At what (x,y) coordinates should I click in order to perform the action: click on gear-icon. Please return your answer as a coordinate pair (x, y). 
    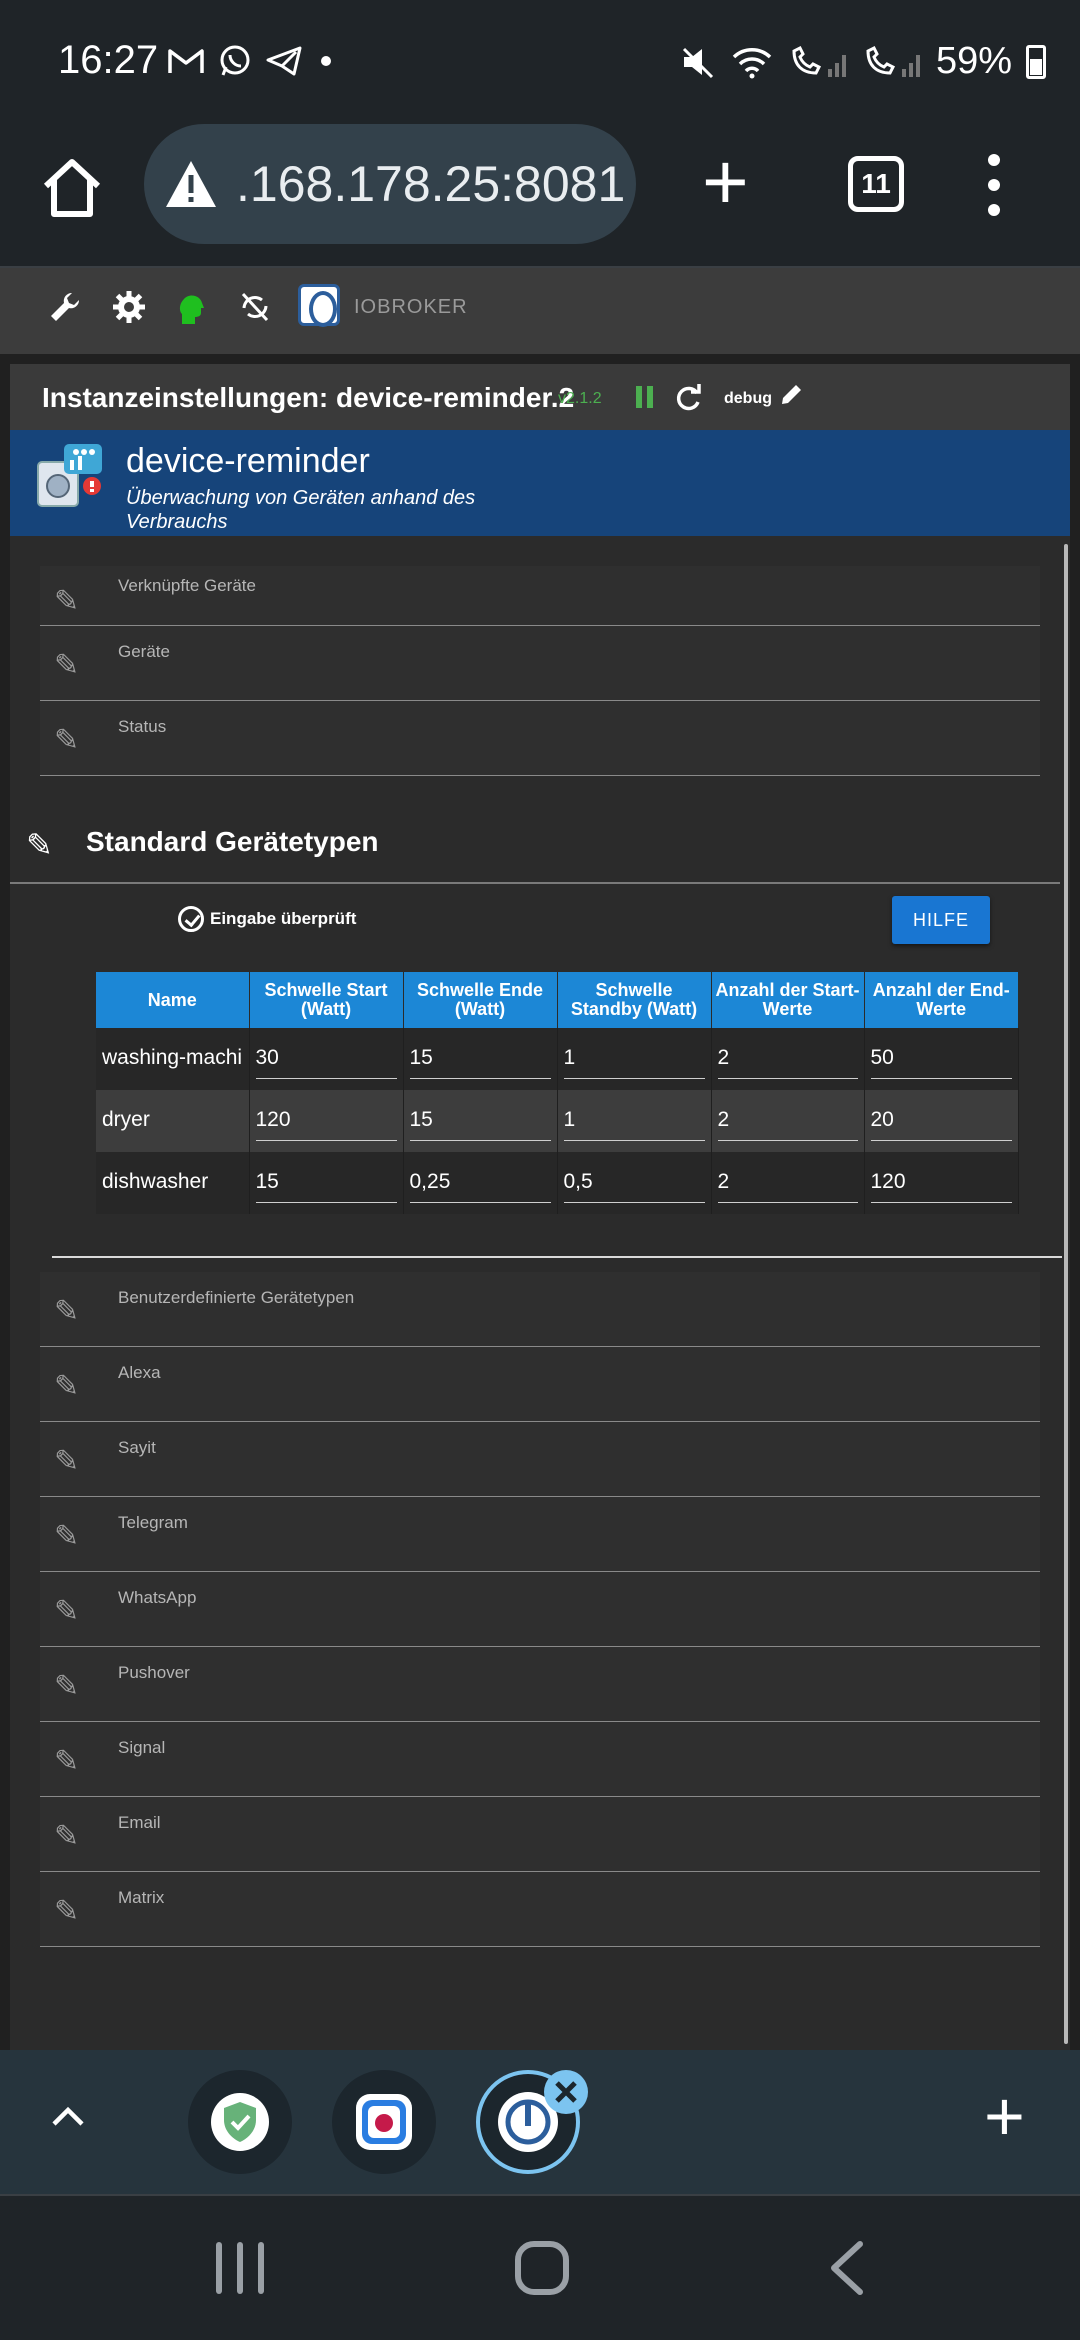
    Looking at the image, I should click on (129, 307).